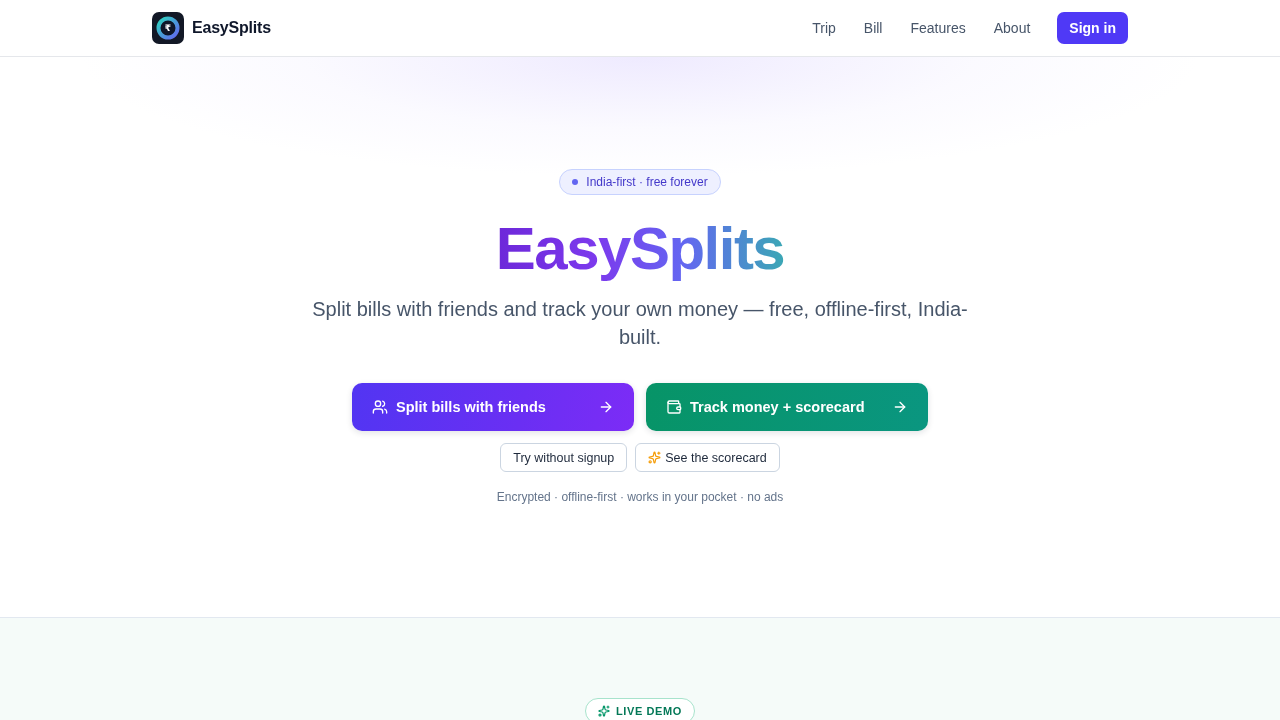 The width and height of the screenshot is (1280, 720). Describe the element at coordinates (168, 28) in the screenshot. I see `logo-icon: ₹` at that location.